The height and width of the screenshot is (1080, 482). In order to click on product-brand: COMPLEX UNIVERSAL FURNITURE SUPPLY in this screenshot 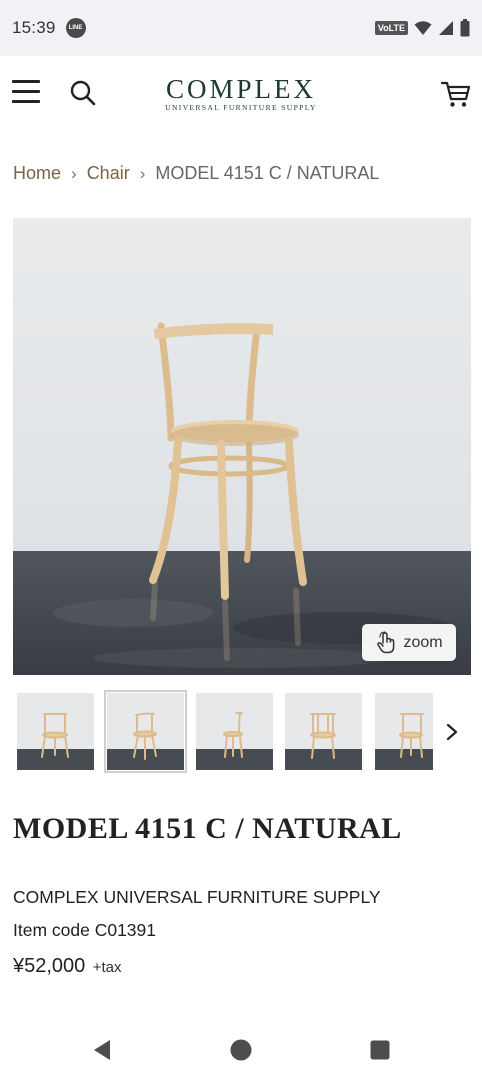, I will do `click(197, 897)`.